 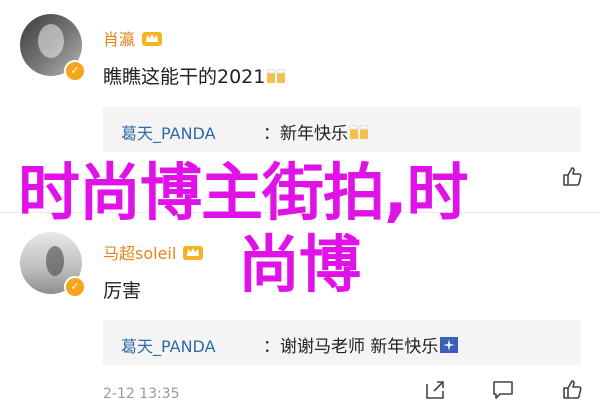 What do you see at coordinates (449, 345) in the screenshot?
I see `sparkle-emoji-icon` at bounding box center [449, 345].